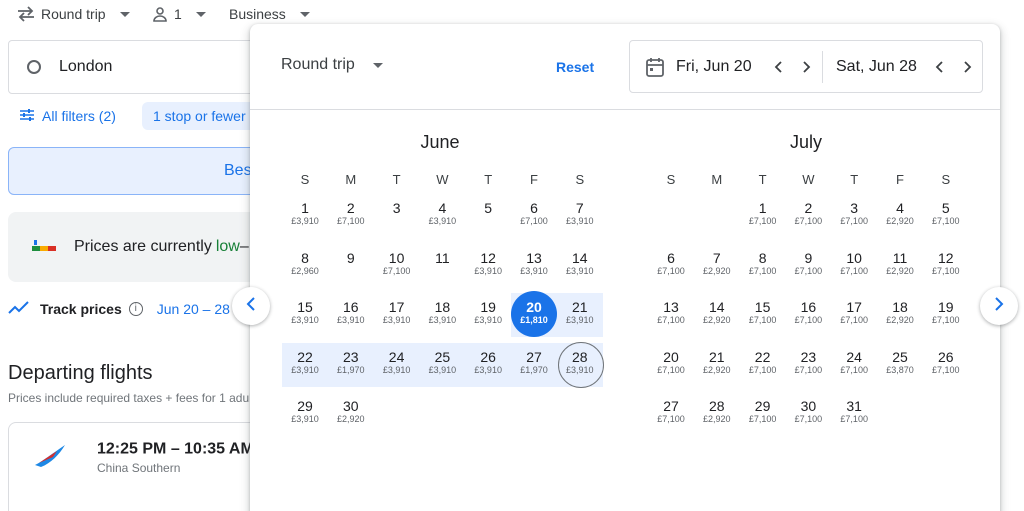  Describe the element at coordinates (305, 364) in the screenshot. I see `calendar-day: 22 £3,910` at that location.